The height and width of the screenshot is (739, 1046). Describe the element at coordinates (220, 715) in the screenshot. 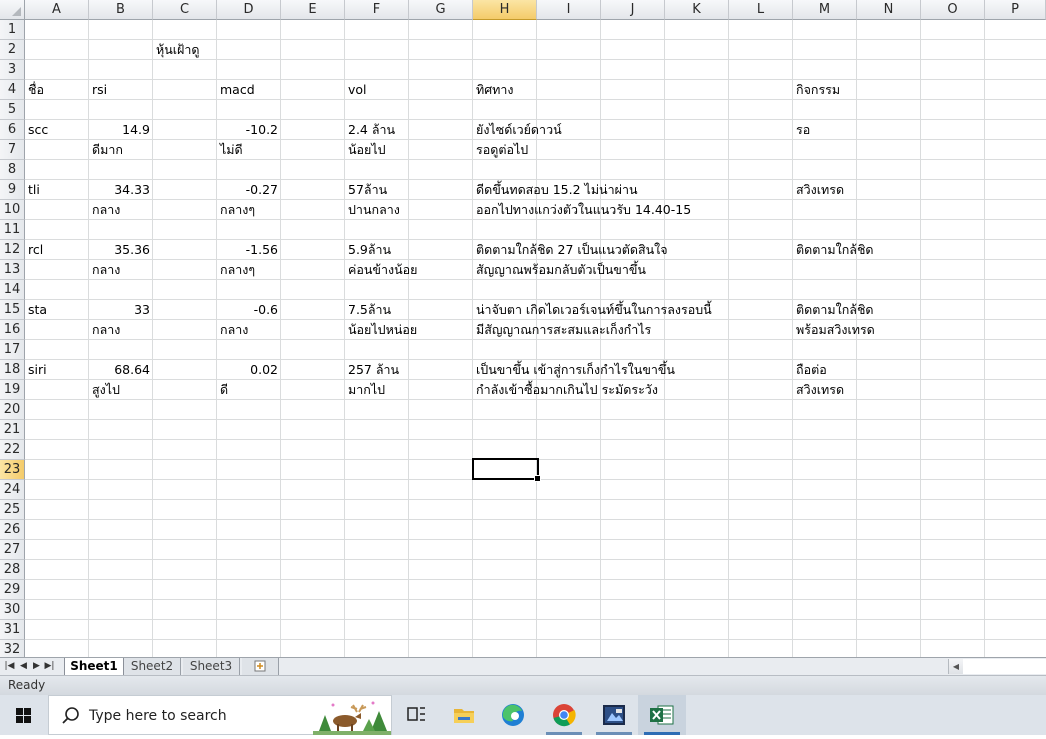

I see `taskbar-search-box: Type here to search` at that location.